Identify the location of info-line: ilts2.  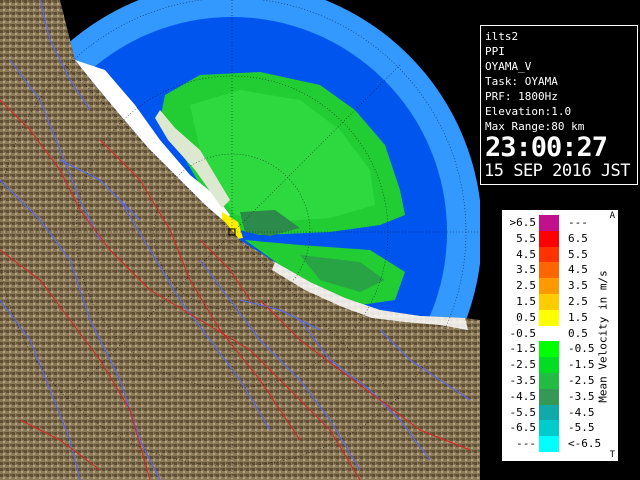
(502, 36).